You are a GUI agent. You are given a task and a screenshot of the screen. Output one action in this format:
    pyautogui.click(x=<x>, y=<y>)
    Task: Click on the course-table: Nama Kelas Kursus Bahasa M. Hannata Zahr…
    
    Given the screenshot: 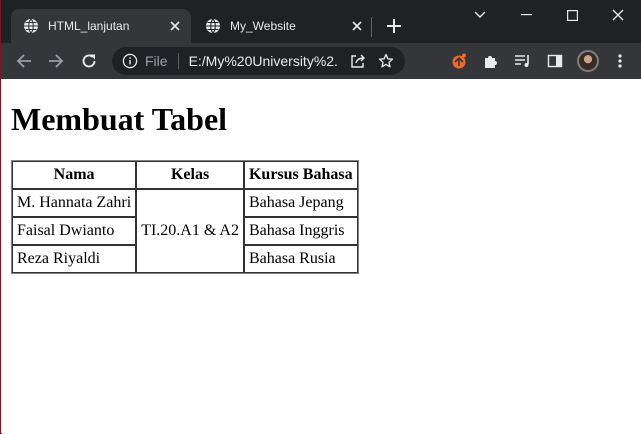 What is the action you would take?
    pyautogui.click(x=185, y=217)
    